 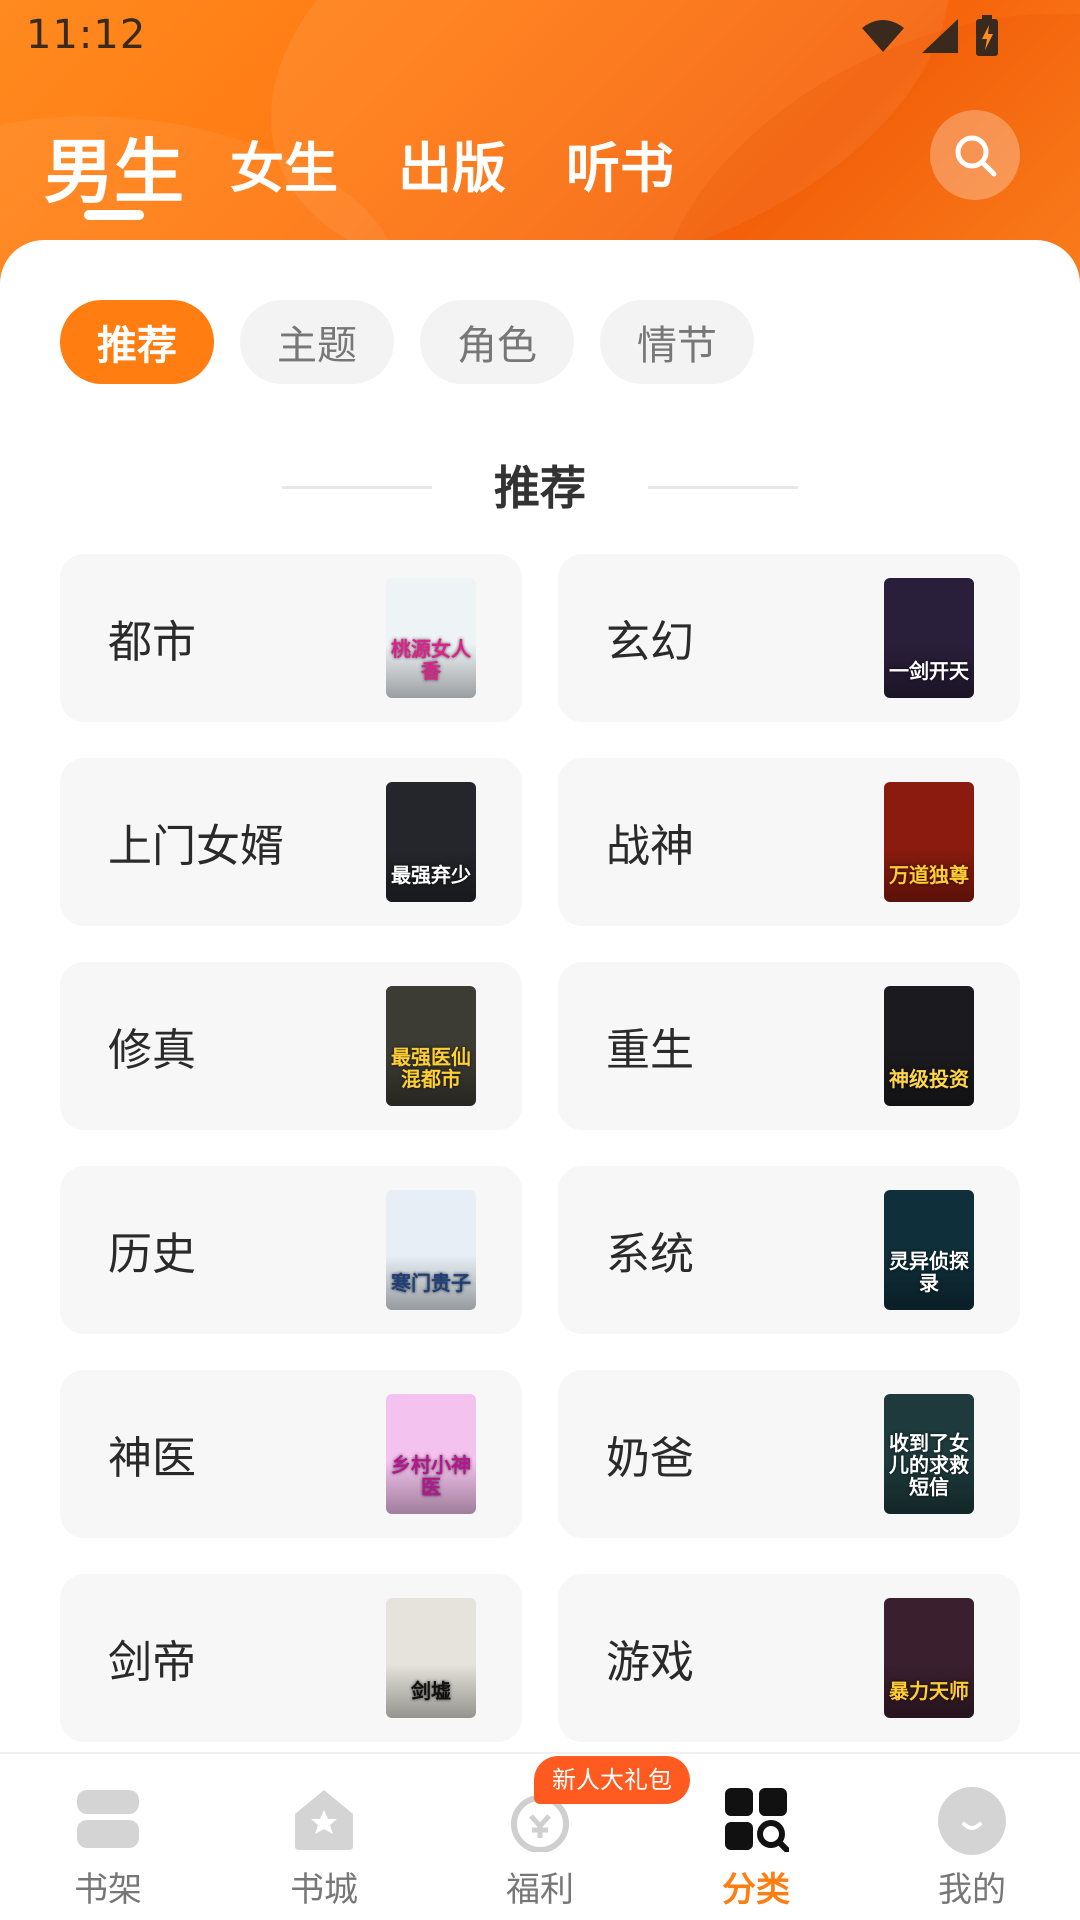 I want to click on book-cover: 桃源女人香, so click(x=431, y=638).